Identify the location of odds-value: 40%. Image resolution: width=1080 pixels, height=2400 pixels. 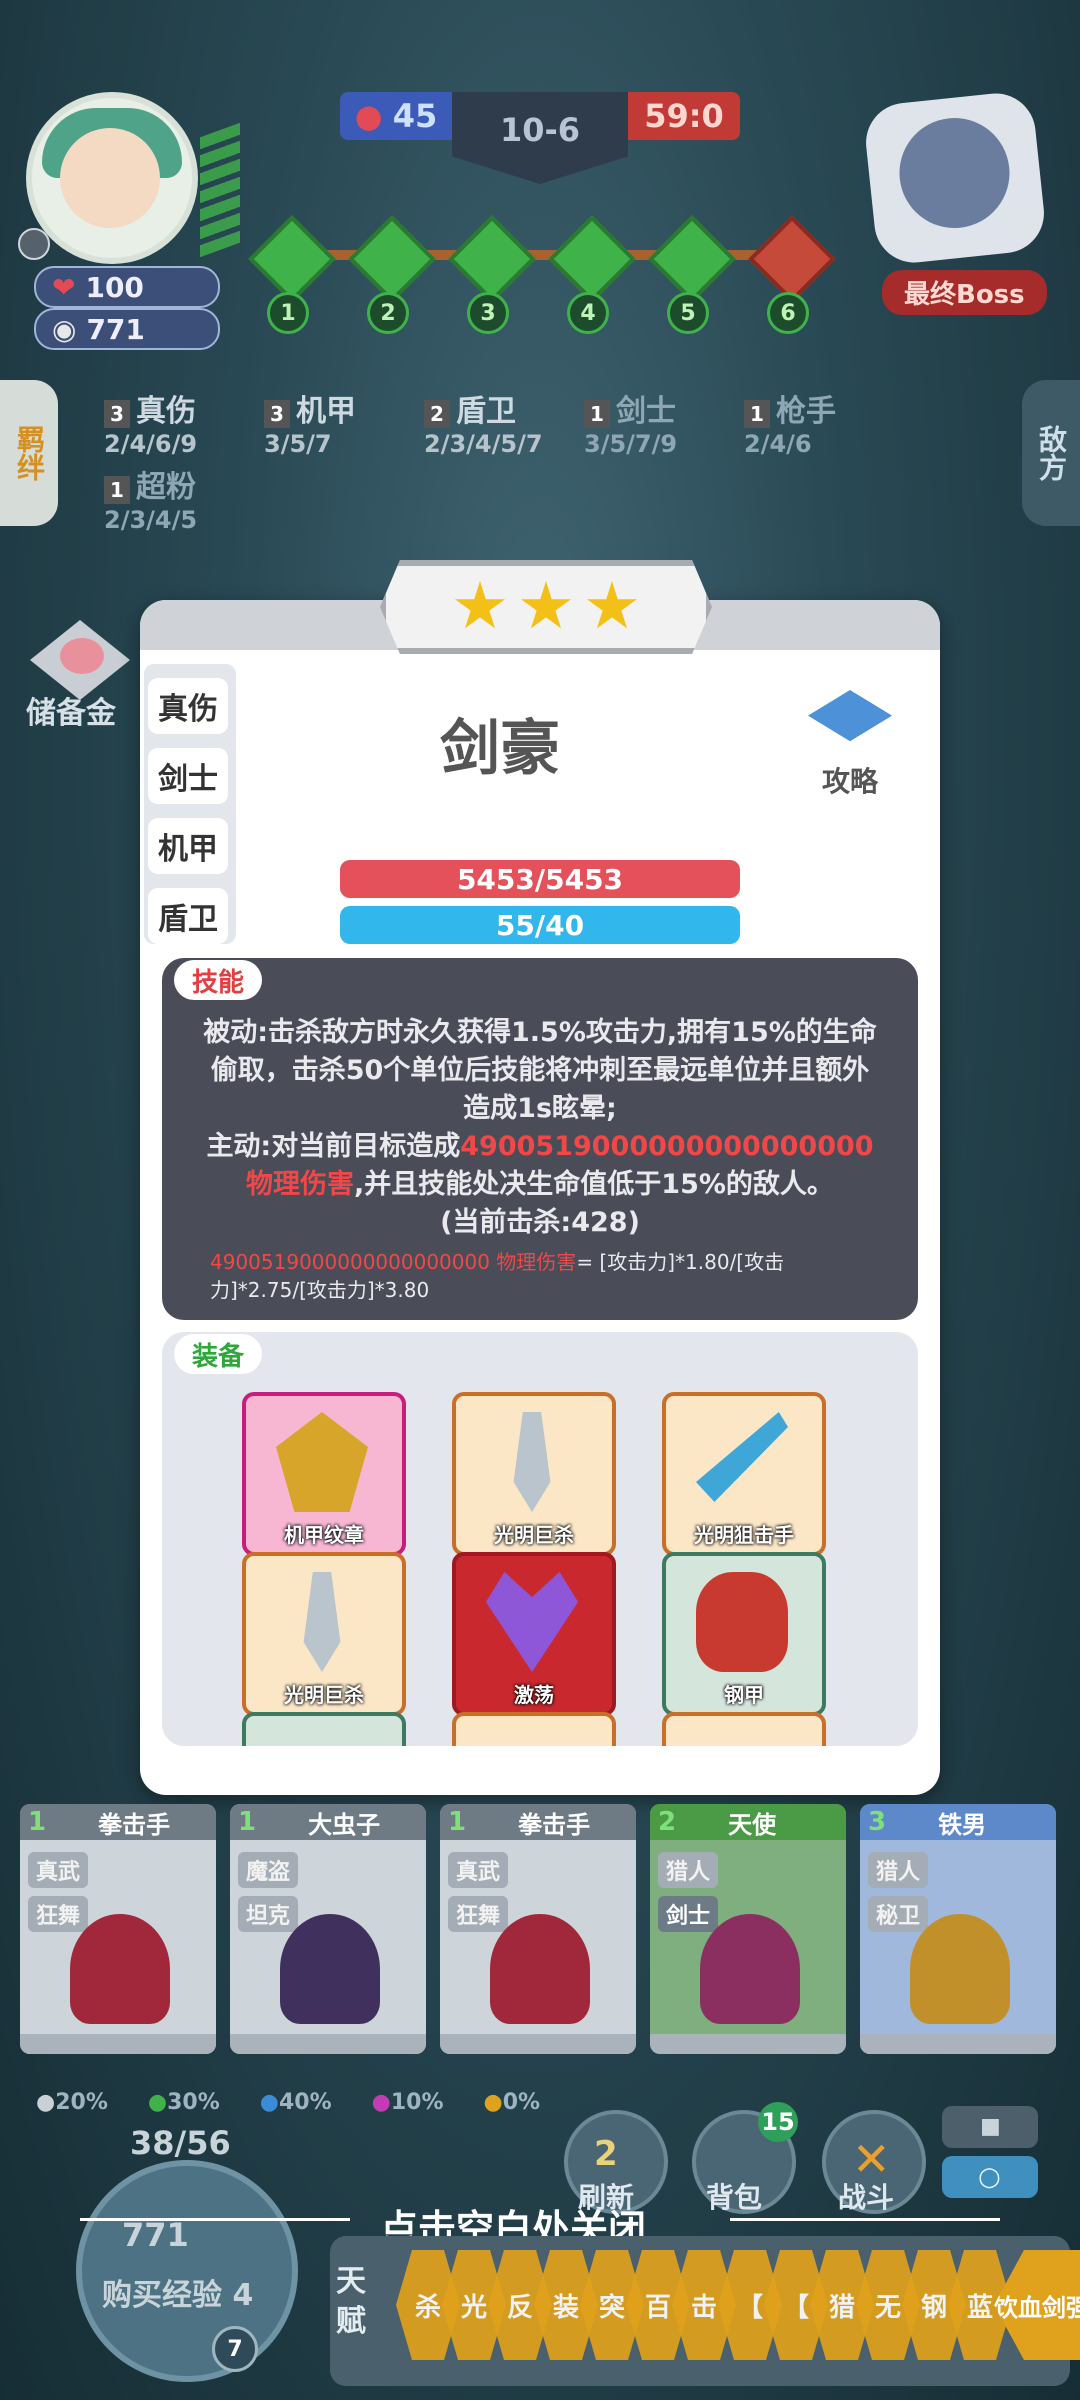
(305, 2102).